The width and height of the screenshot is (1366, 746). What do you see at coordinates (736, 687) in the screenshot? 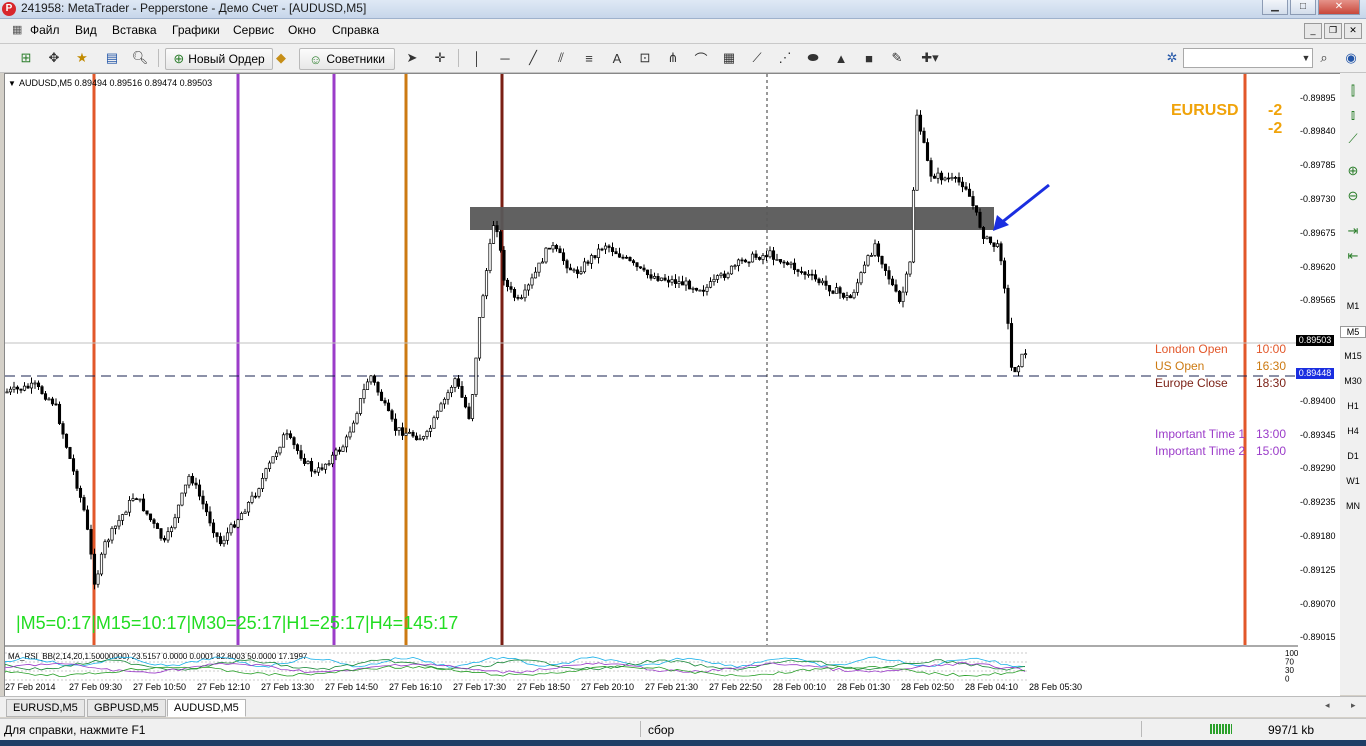
I see `time-axis-label: 27 Feb 22:50` at bounding box center [736, 687].